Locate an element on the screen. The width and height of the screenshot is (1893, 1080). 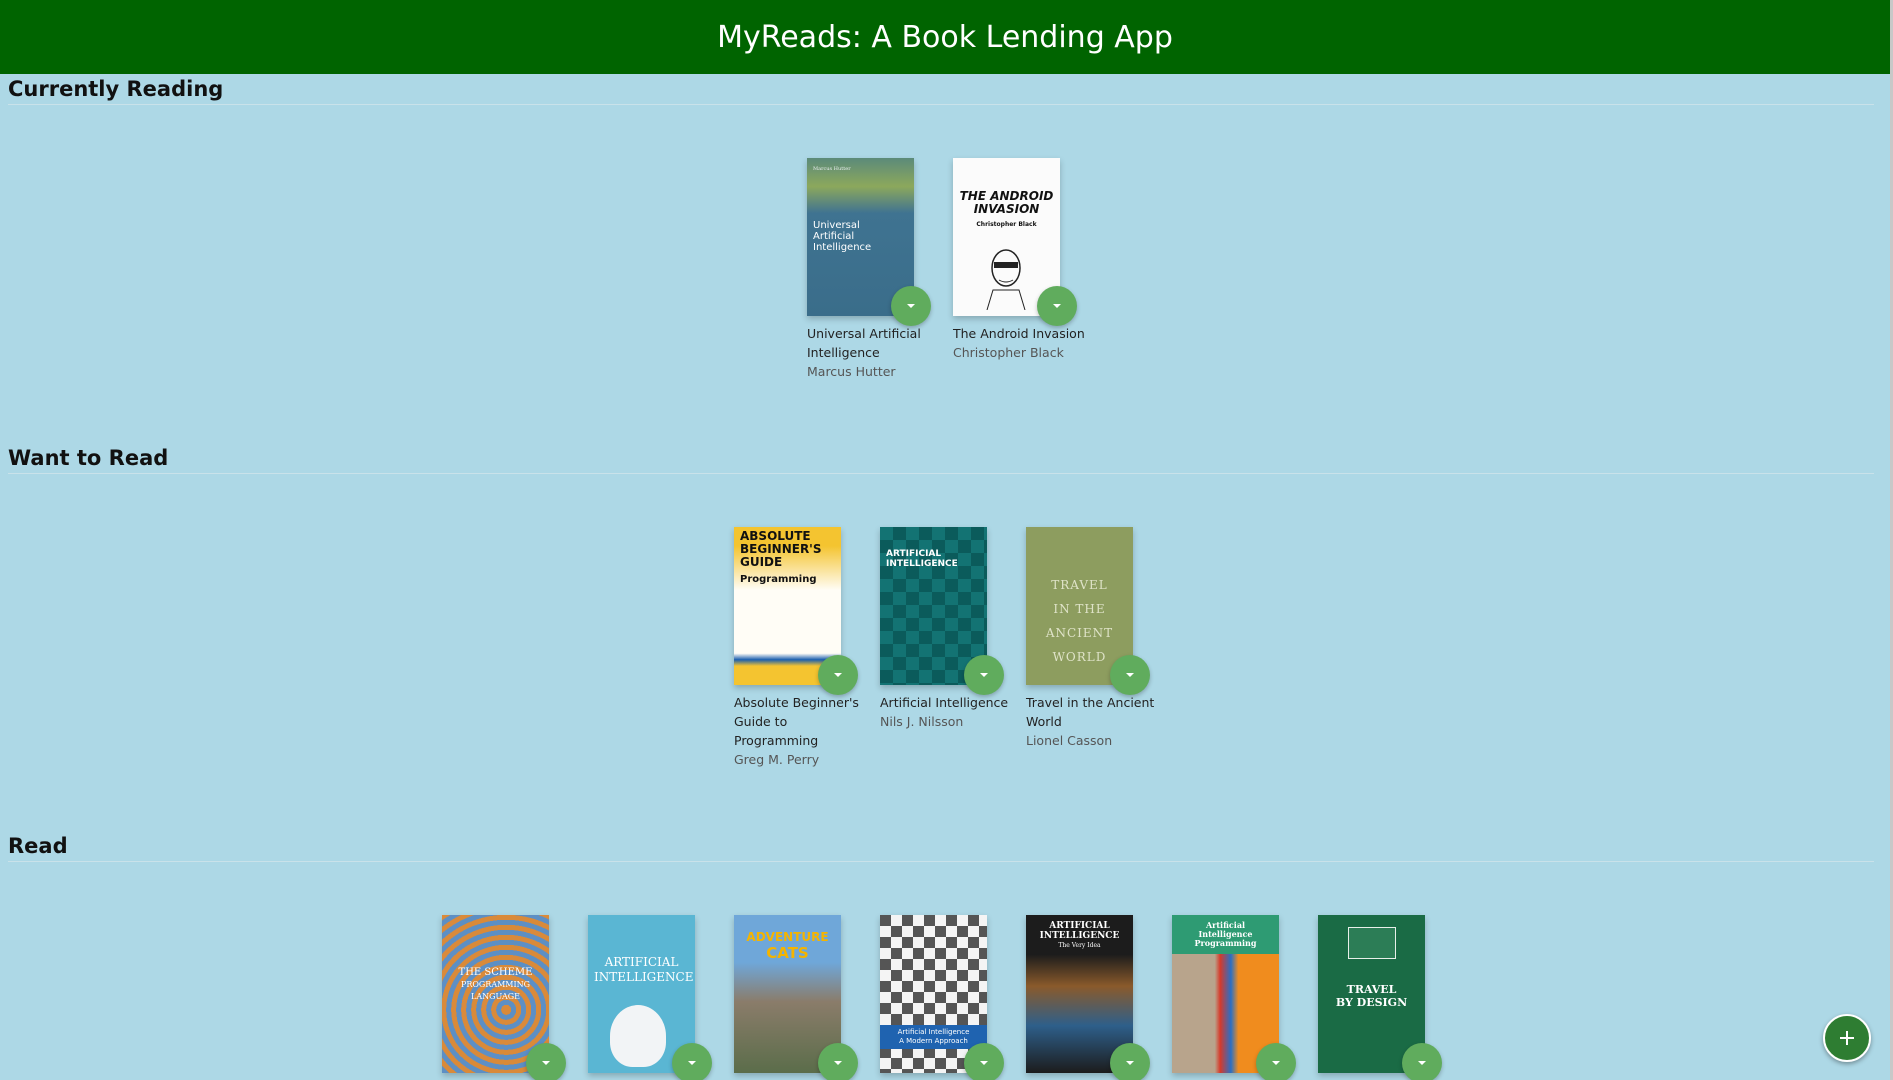
book-authors: Marcus Hutter is located at coordinates (851, 371).